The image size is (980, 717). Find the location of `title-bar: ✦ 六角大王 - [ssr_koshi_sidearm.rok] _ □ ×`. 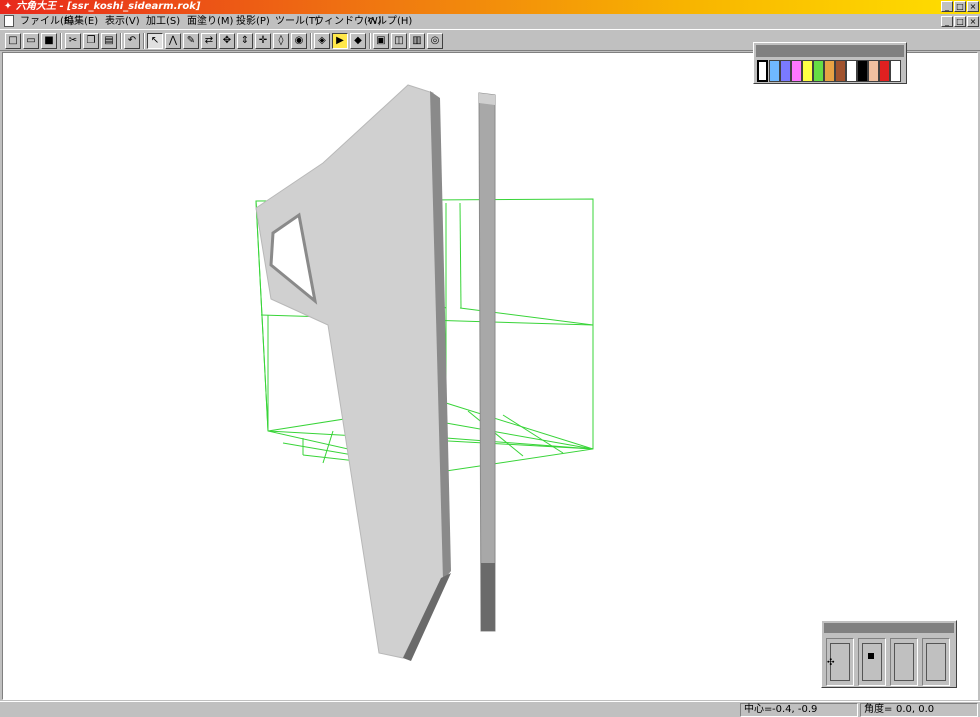

title-bar: ✦ 六角大王 - [ssr_koshi_sidearm.rok] _ □ × is located at coordinates (490, 7).